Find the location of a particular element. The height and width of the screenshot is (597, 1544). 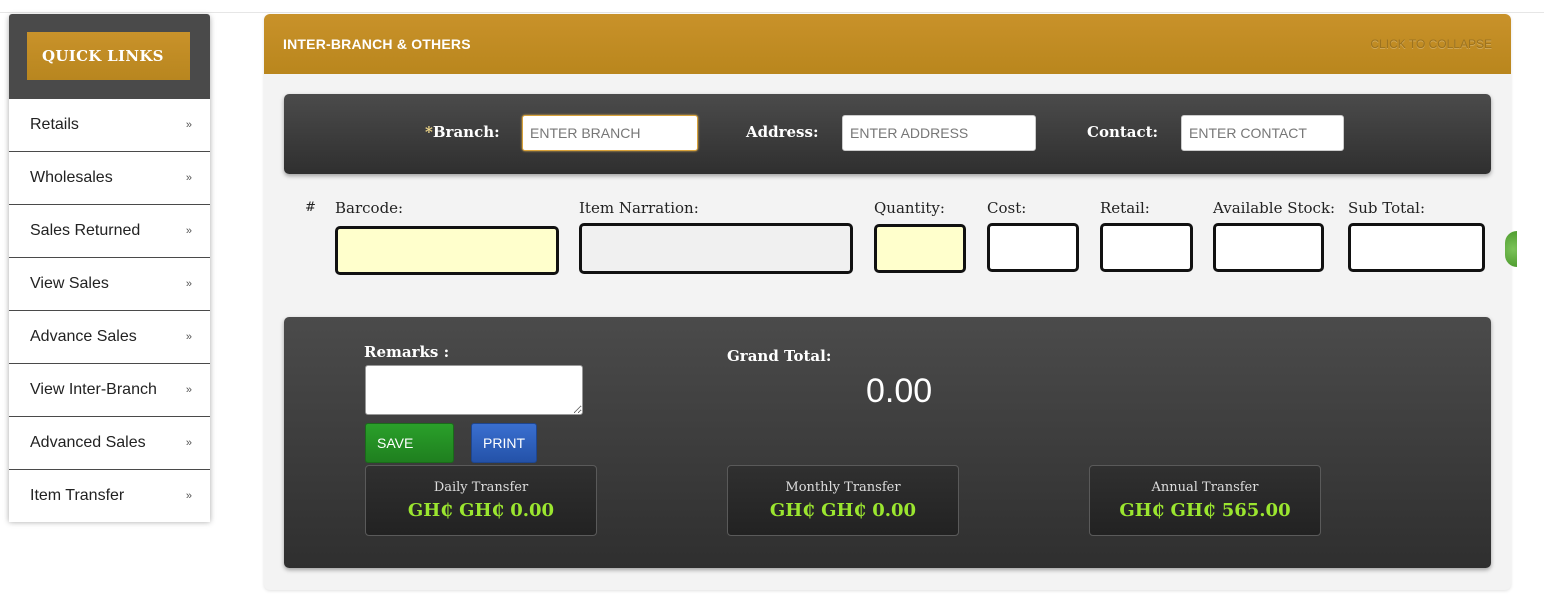

sidebar-item-advanced-sales: Advanced Sales » is located at coordinates (109, 443).